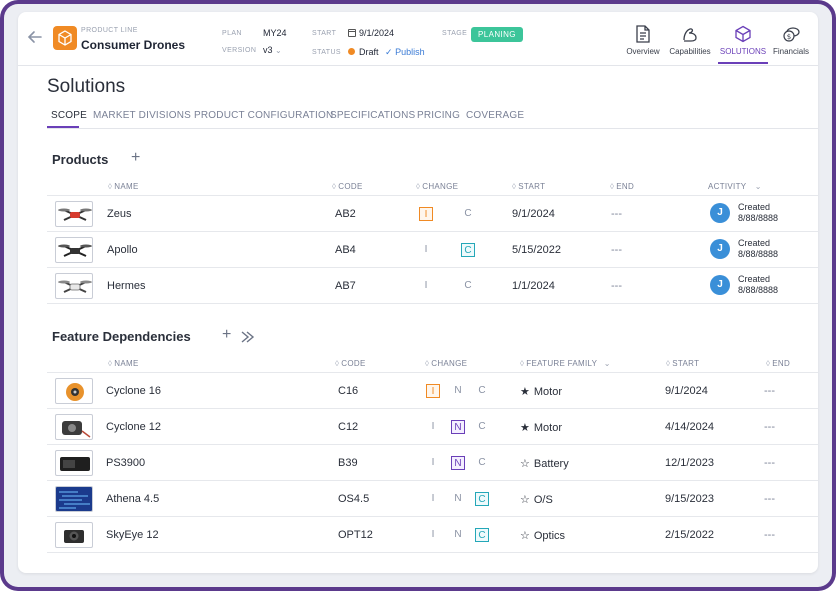 This screenshot has width=836, height=591. Describe the element at coordinates (743, 40) in the screenshot. I see `nav-solutions: SOLUTIONS` at that location.